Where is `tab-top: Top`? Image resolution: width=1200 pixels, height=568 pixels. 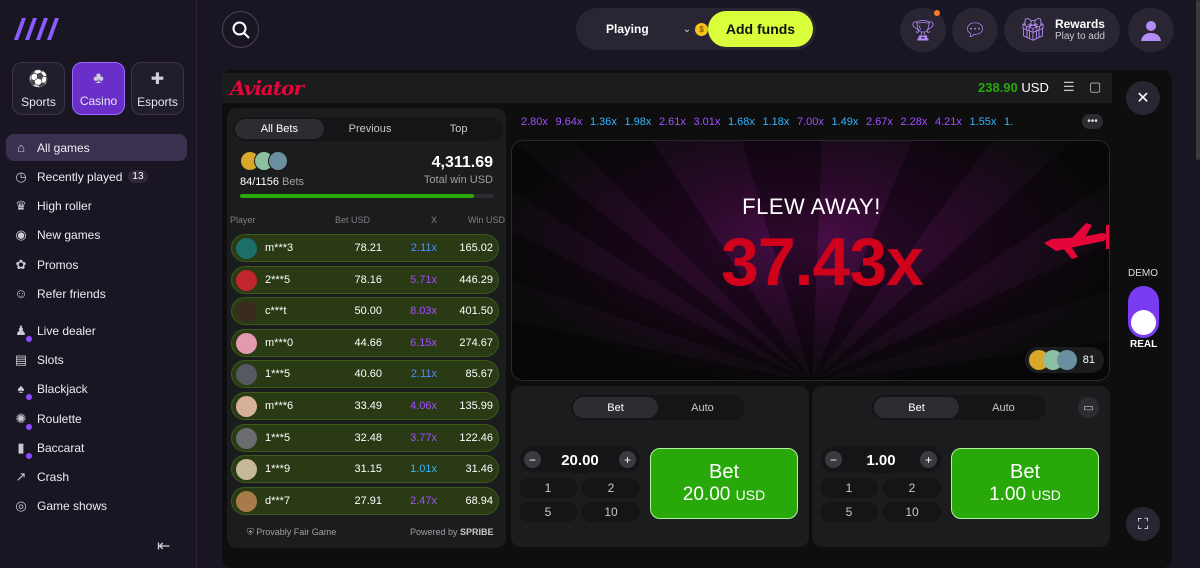
tab-top: Top is located at coordinates (458, 129).